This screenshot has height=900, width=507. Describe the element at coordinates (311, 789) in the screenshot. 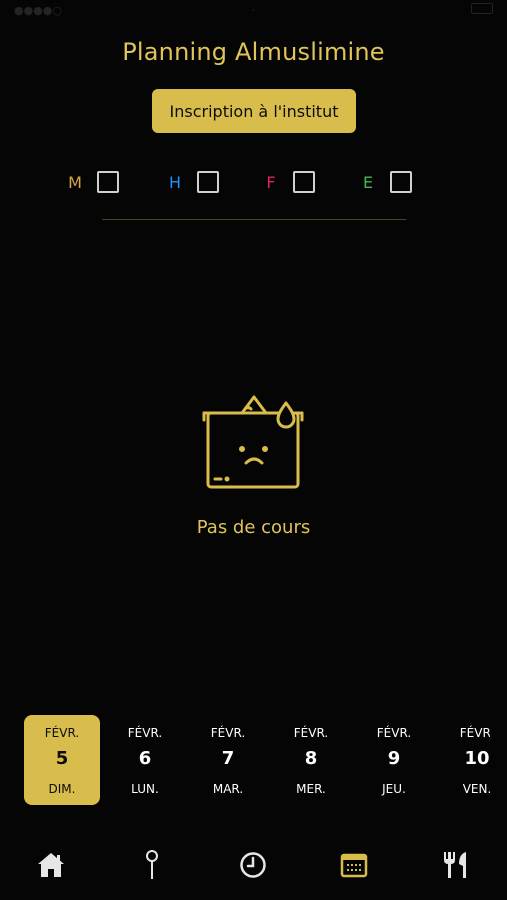

I see `date-weekday: MER.` at that location.